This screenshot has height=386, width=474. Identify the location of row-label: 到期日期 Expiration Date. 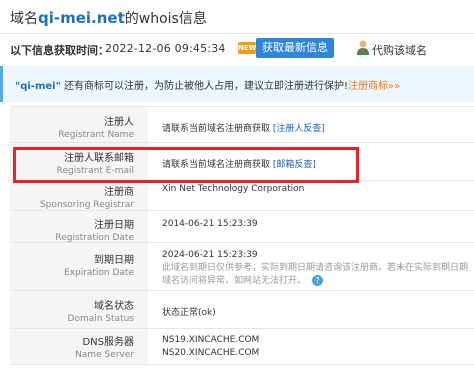
(79, 266).